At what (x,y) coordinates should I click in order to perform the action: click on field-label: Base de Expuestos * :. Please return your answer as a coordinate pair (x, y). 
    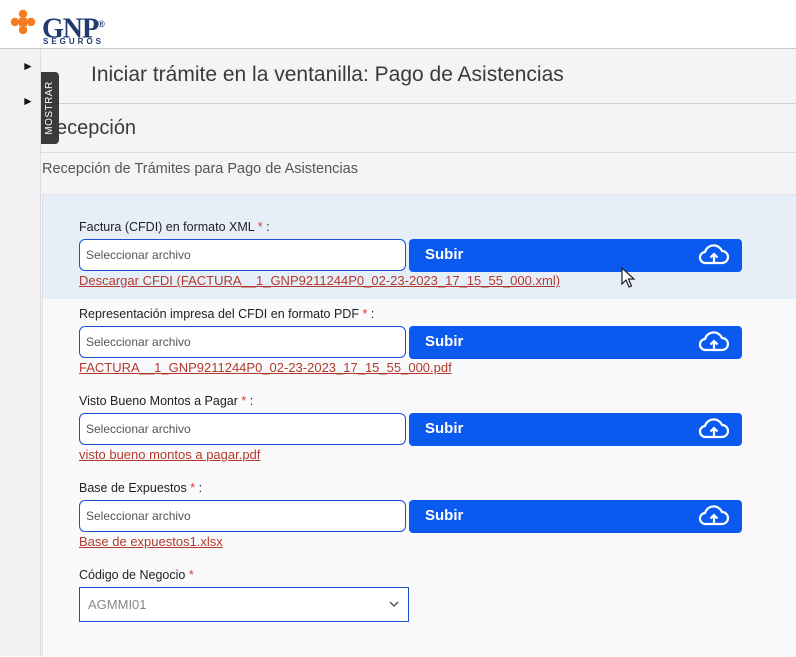
    Looking at the image, I should click on (141, 488).